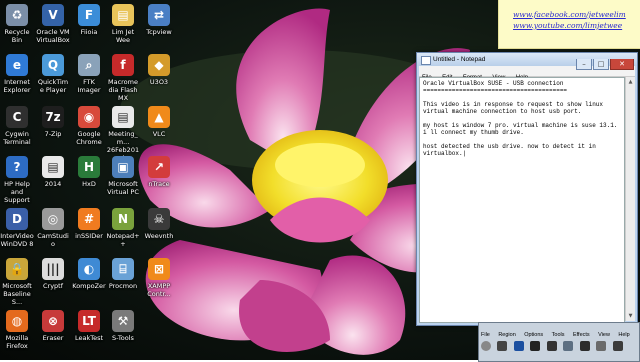 The width and height of the screenshot is (640, 362). I want to click on recorder-tool-buttons, so click(553, 346).